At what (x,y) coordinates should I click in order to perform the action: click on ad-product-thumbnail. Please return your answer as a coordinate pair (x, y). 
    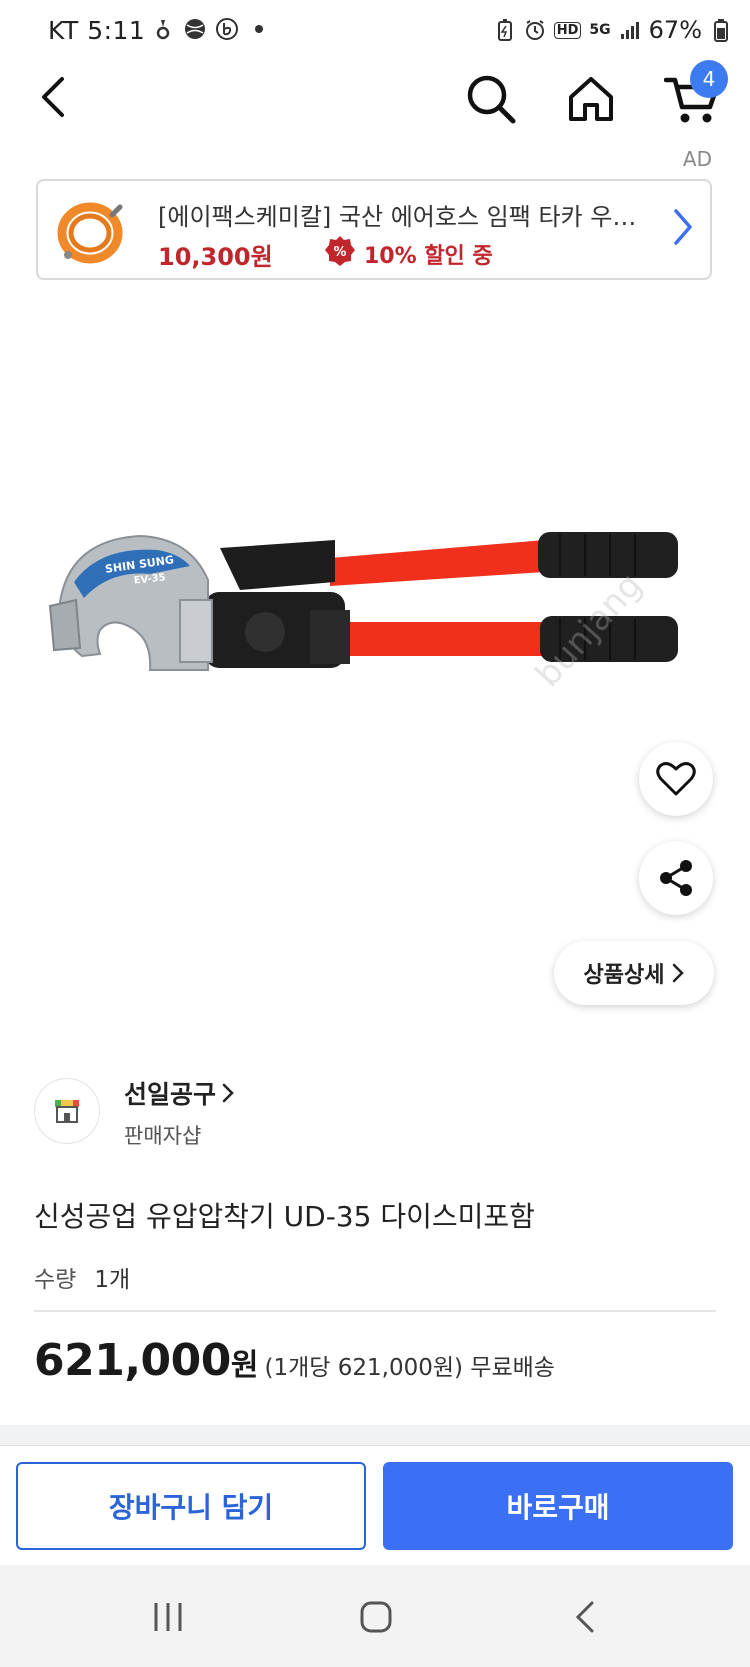
    Looking at the image, I should click on (90, 231).